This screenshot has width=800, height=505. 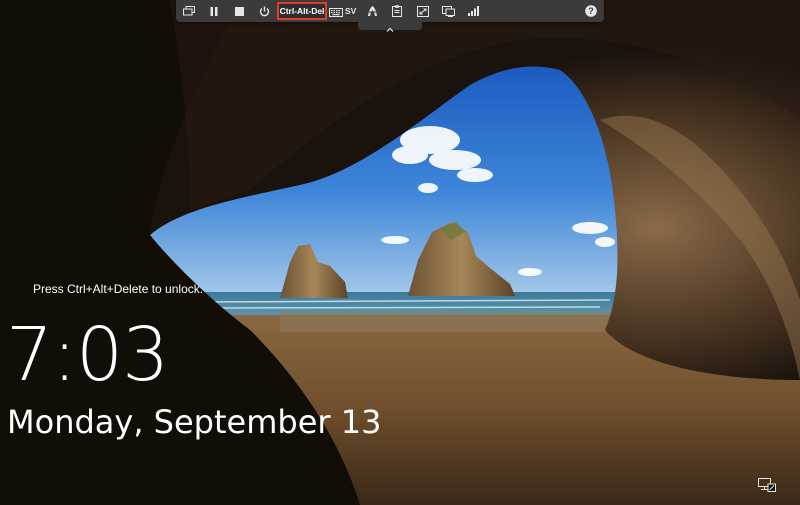 I want to click on power-button, so click(x=264, y=11).